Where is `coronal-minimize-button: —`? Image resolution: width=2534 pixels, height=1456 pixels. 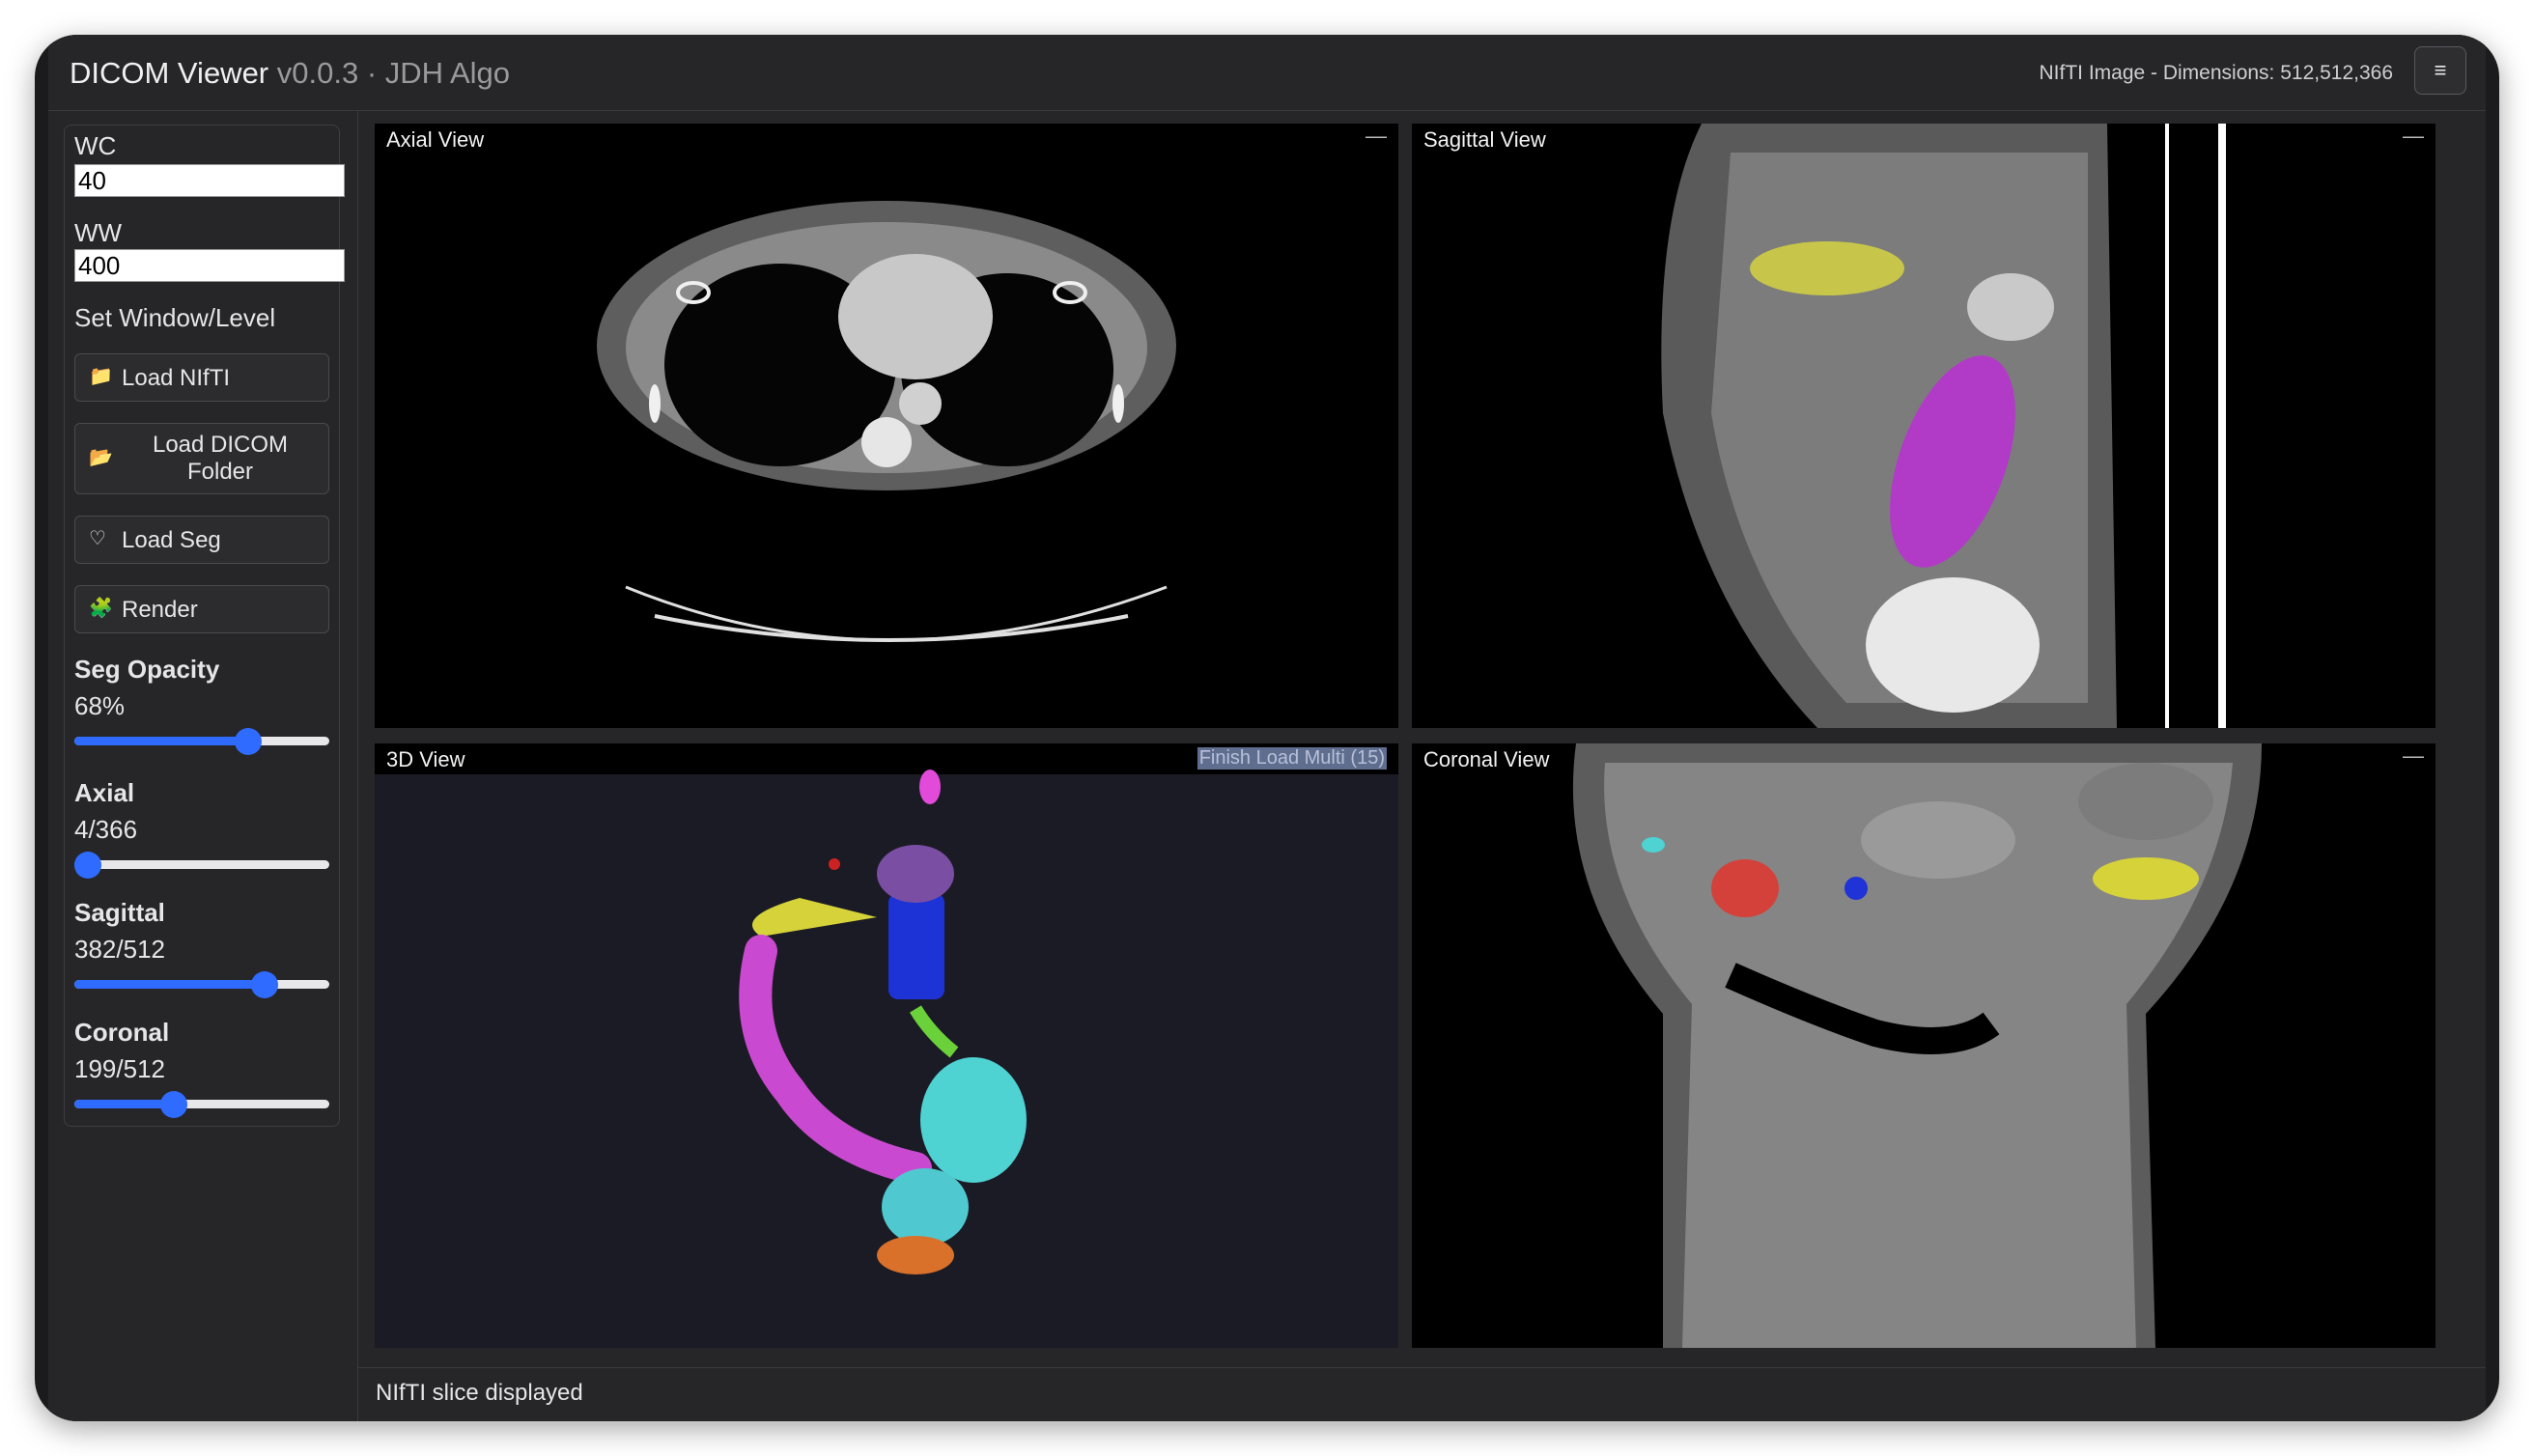
coronal-minimize-button: — is located at coordinates (2413, 756).